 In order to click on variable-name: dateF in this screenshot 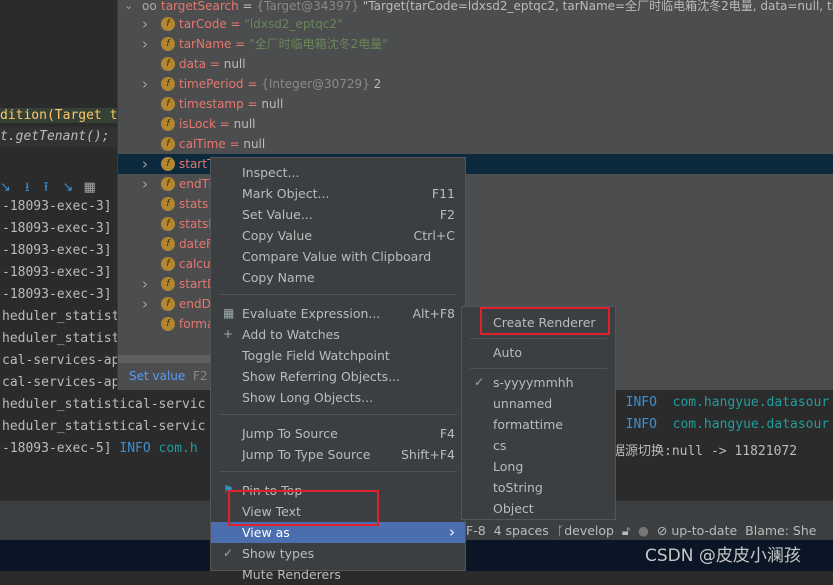, I will do `click(196, 244)`.